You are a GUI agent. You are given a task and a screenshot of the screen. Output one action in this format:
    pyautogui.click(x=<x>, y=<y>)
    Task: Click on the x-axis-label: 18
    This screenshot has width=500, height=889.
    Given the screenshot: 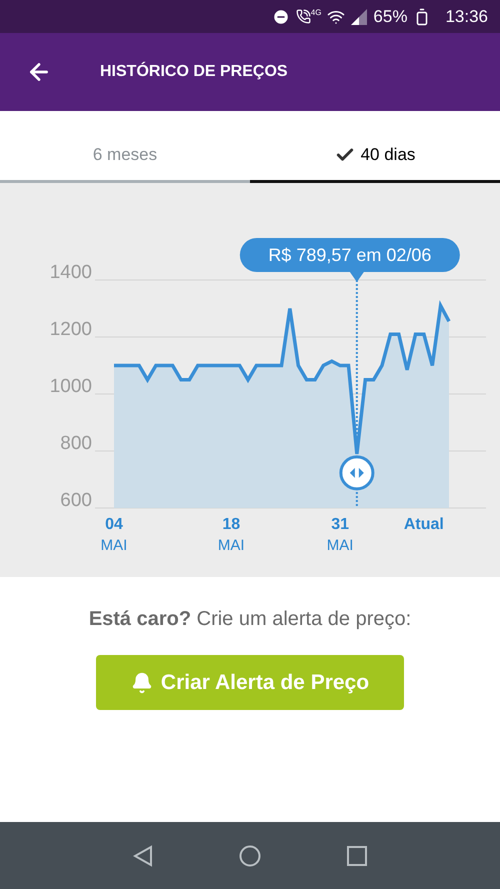 What is the action you would take?
    pyautogui.click(x=231, y=524)
    